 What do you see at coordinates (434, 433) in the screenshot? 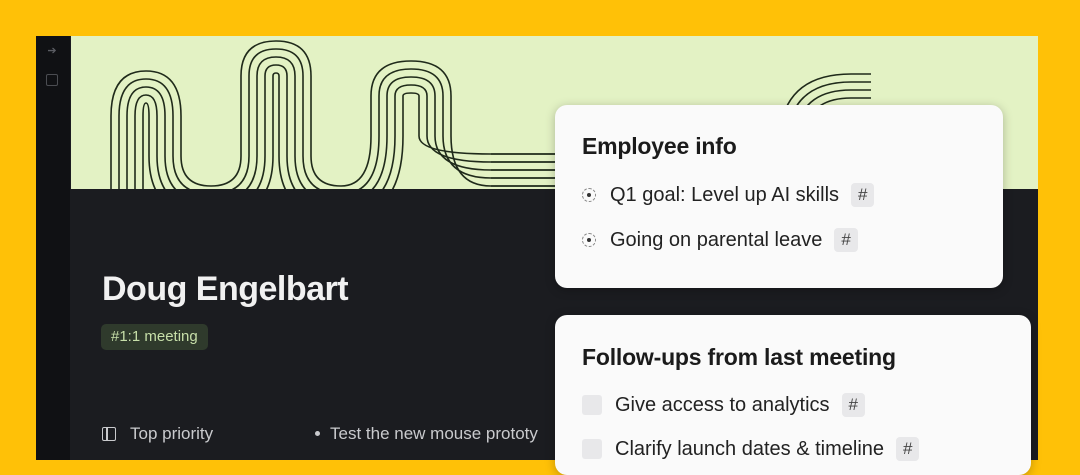
I see `bullet-text: Test the new mouse prototy` at bounding box center [434, 433].